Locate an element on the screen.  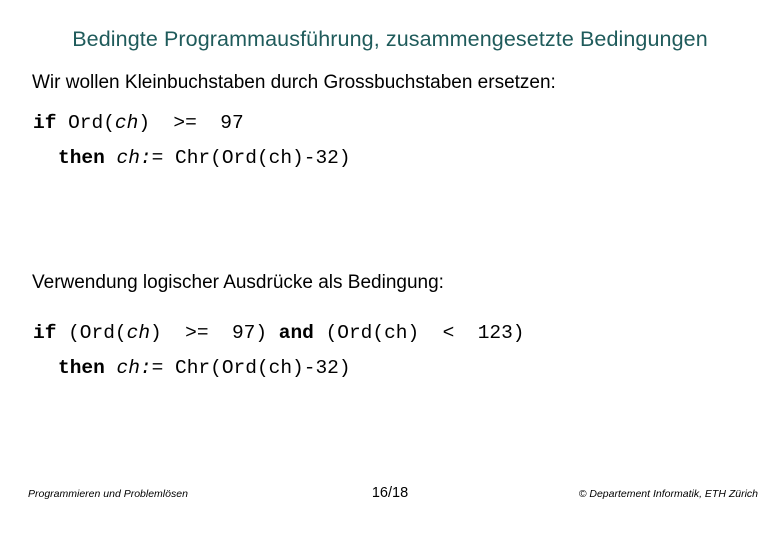
code-line-3: if (Ord(ch) >= 97) and (Ord(ch) < 123) is located at coordinates (279, 333).